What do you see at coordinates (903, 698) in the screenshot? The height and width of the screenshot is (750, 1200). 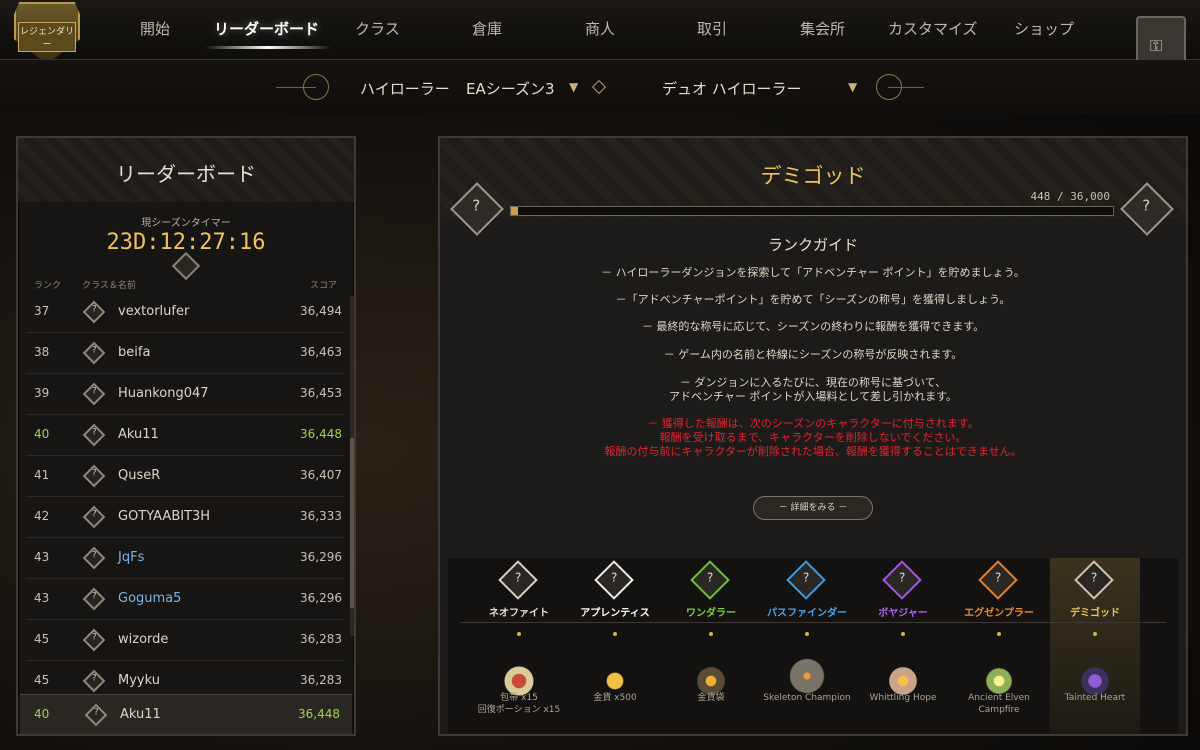 I see `reward-label: Whittling Hope` at bounding box center [903, 698].